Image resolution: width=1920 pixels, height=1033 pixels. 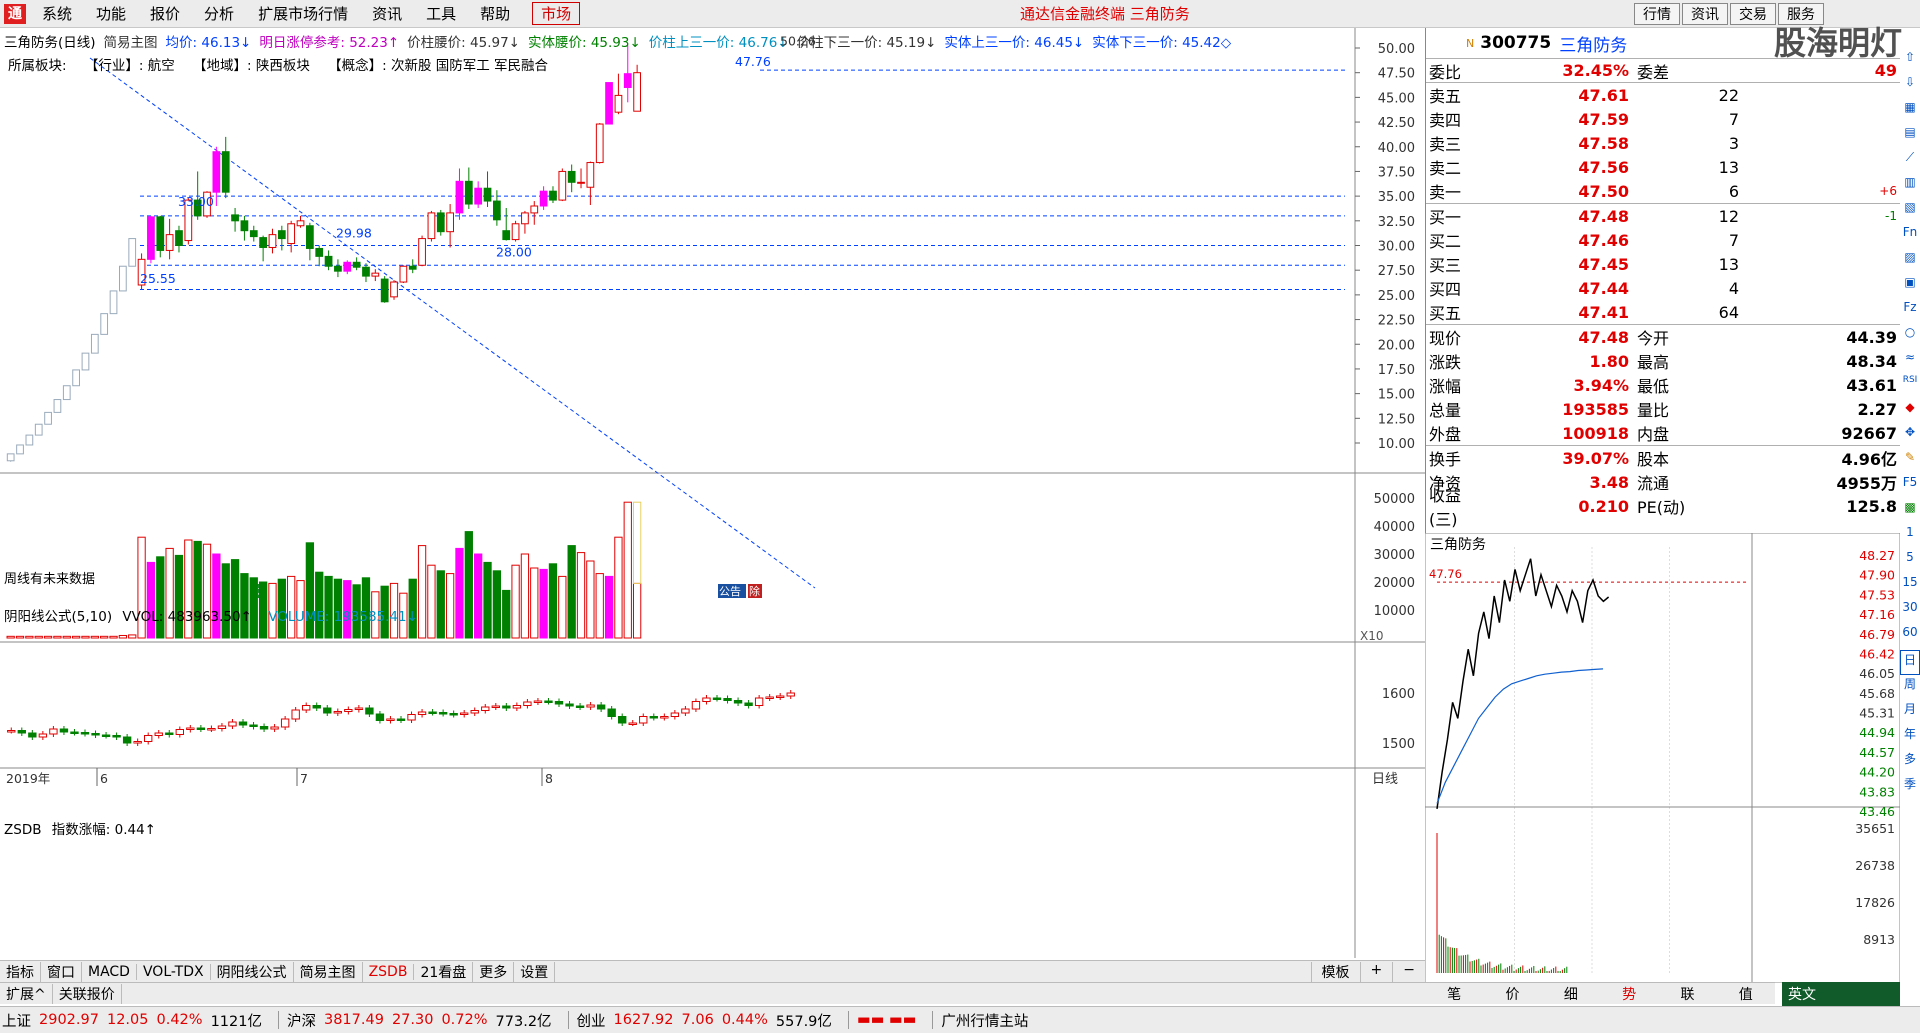 I want to click on add-button: +, so click(x=1376, y=971).